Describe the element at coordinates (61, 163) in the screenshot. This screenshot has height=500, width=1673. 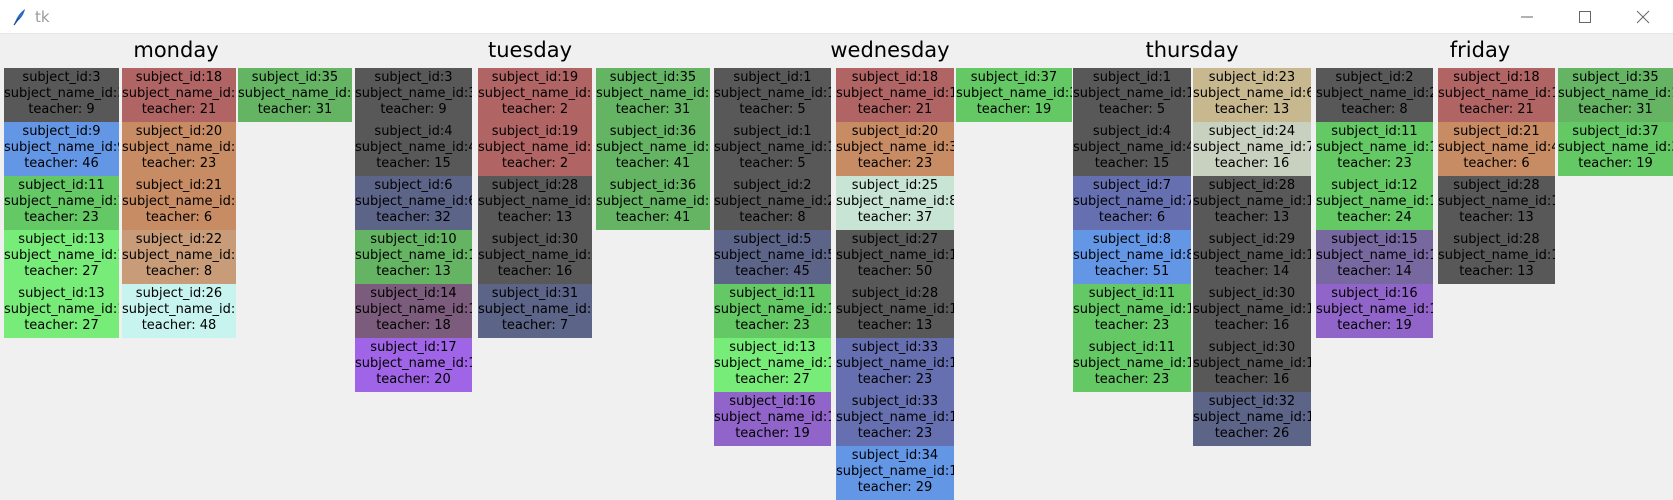
I see `cell-teacher-text: teacher: 46` at that location.